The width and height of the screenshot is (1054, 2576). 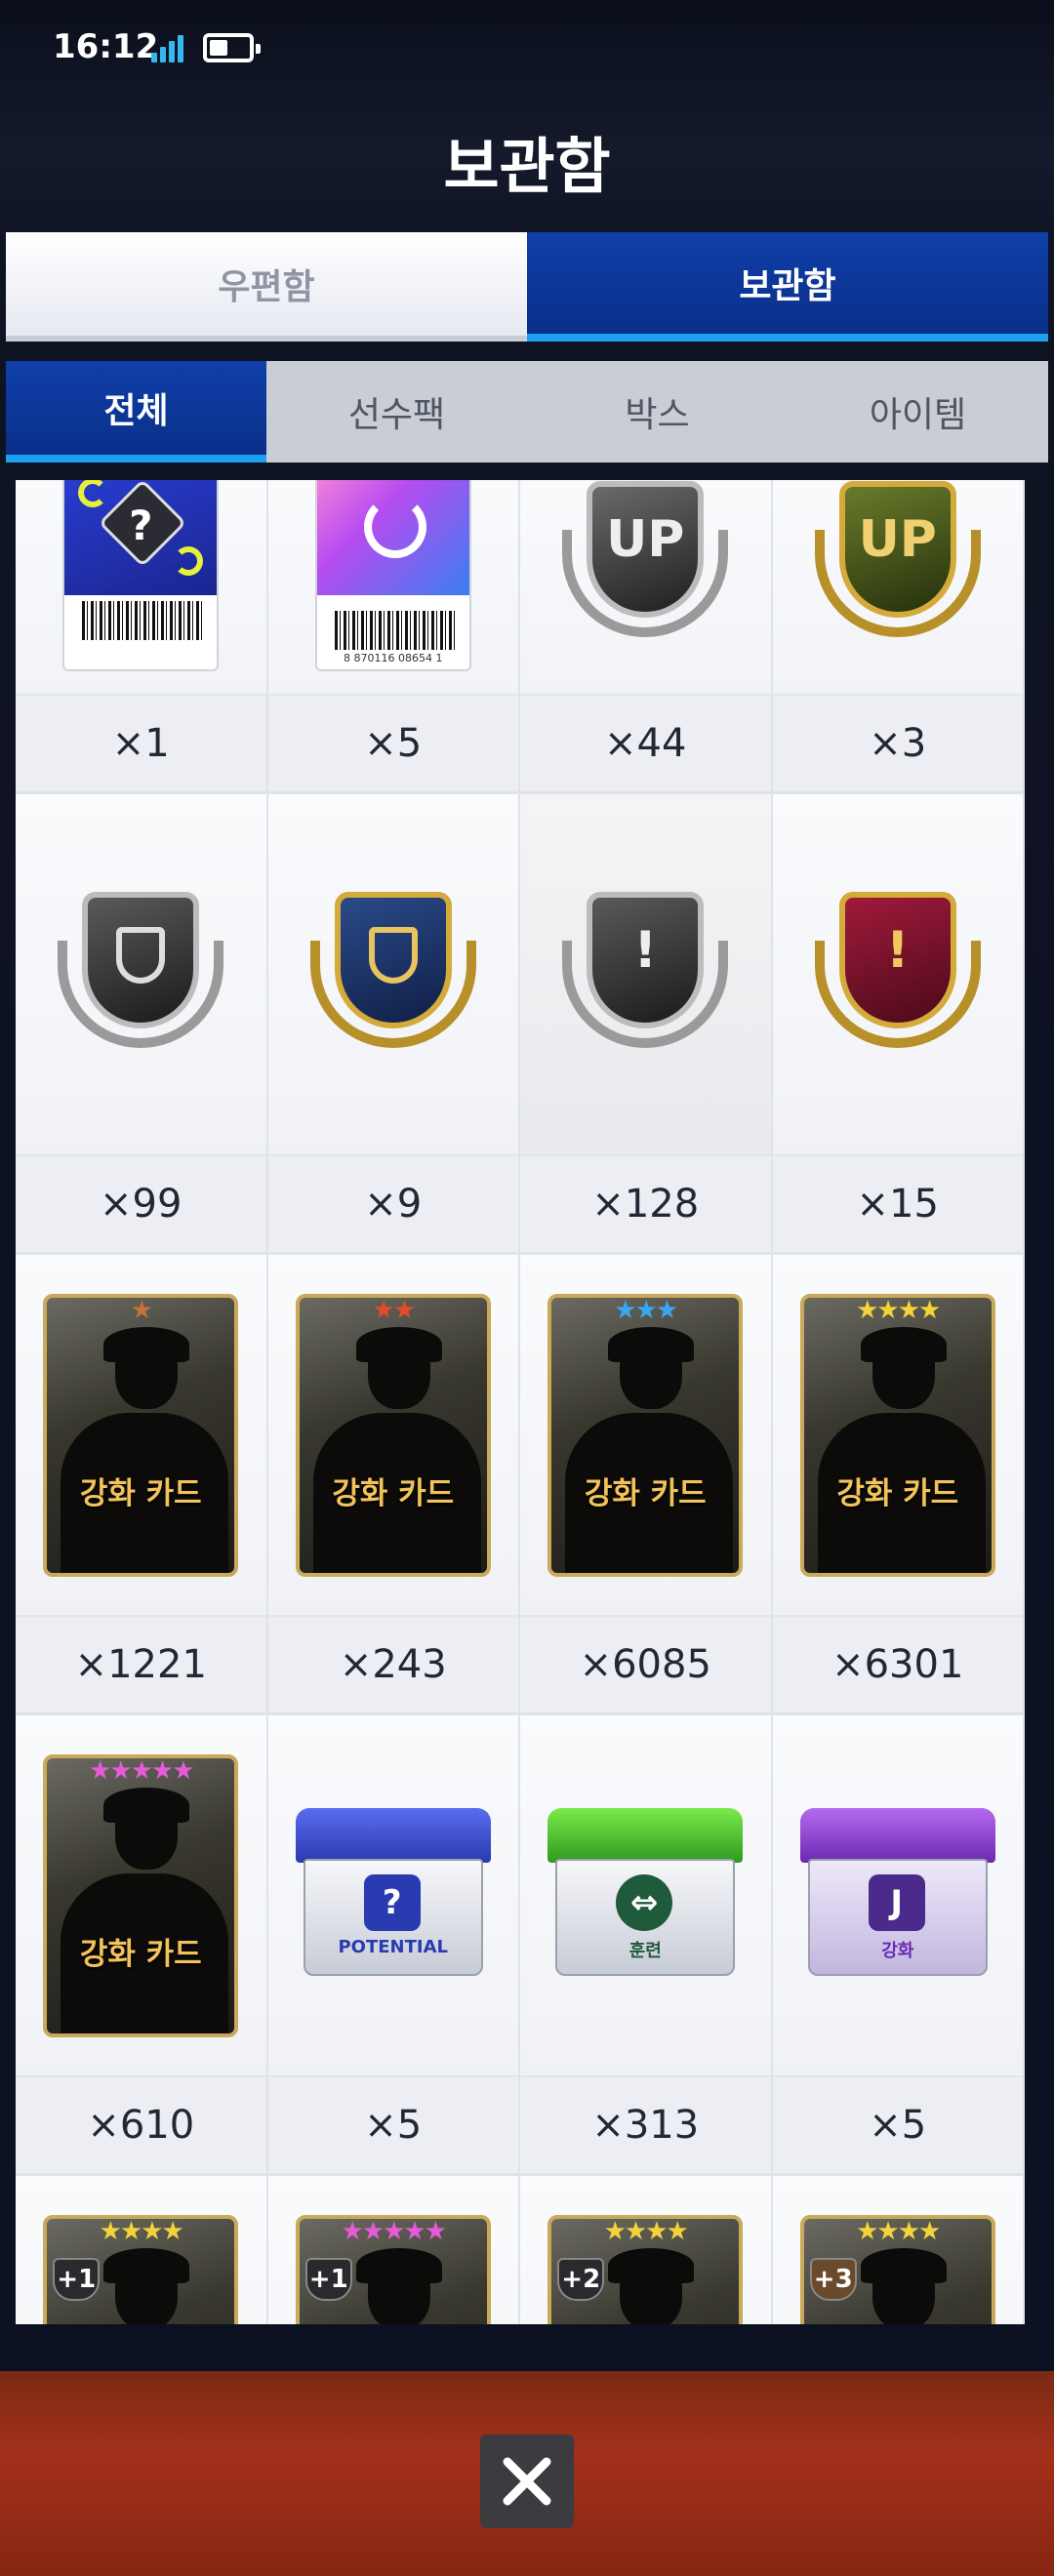 I want to click on alert-badge-silver-icon: !, so click(x=645, y=974).